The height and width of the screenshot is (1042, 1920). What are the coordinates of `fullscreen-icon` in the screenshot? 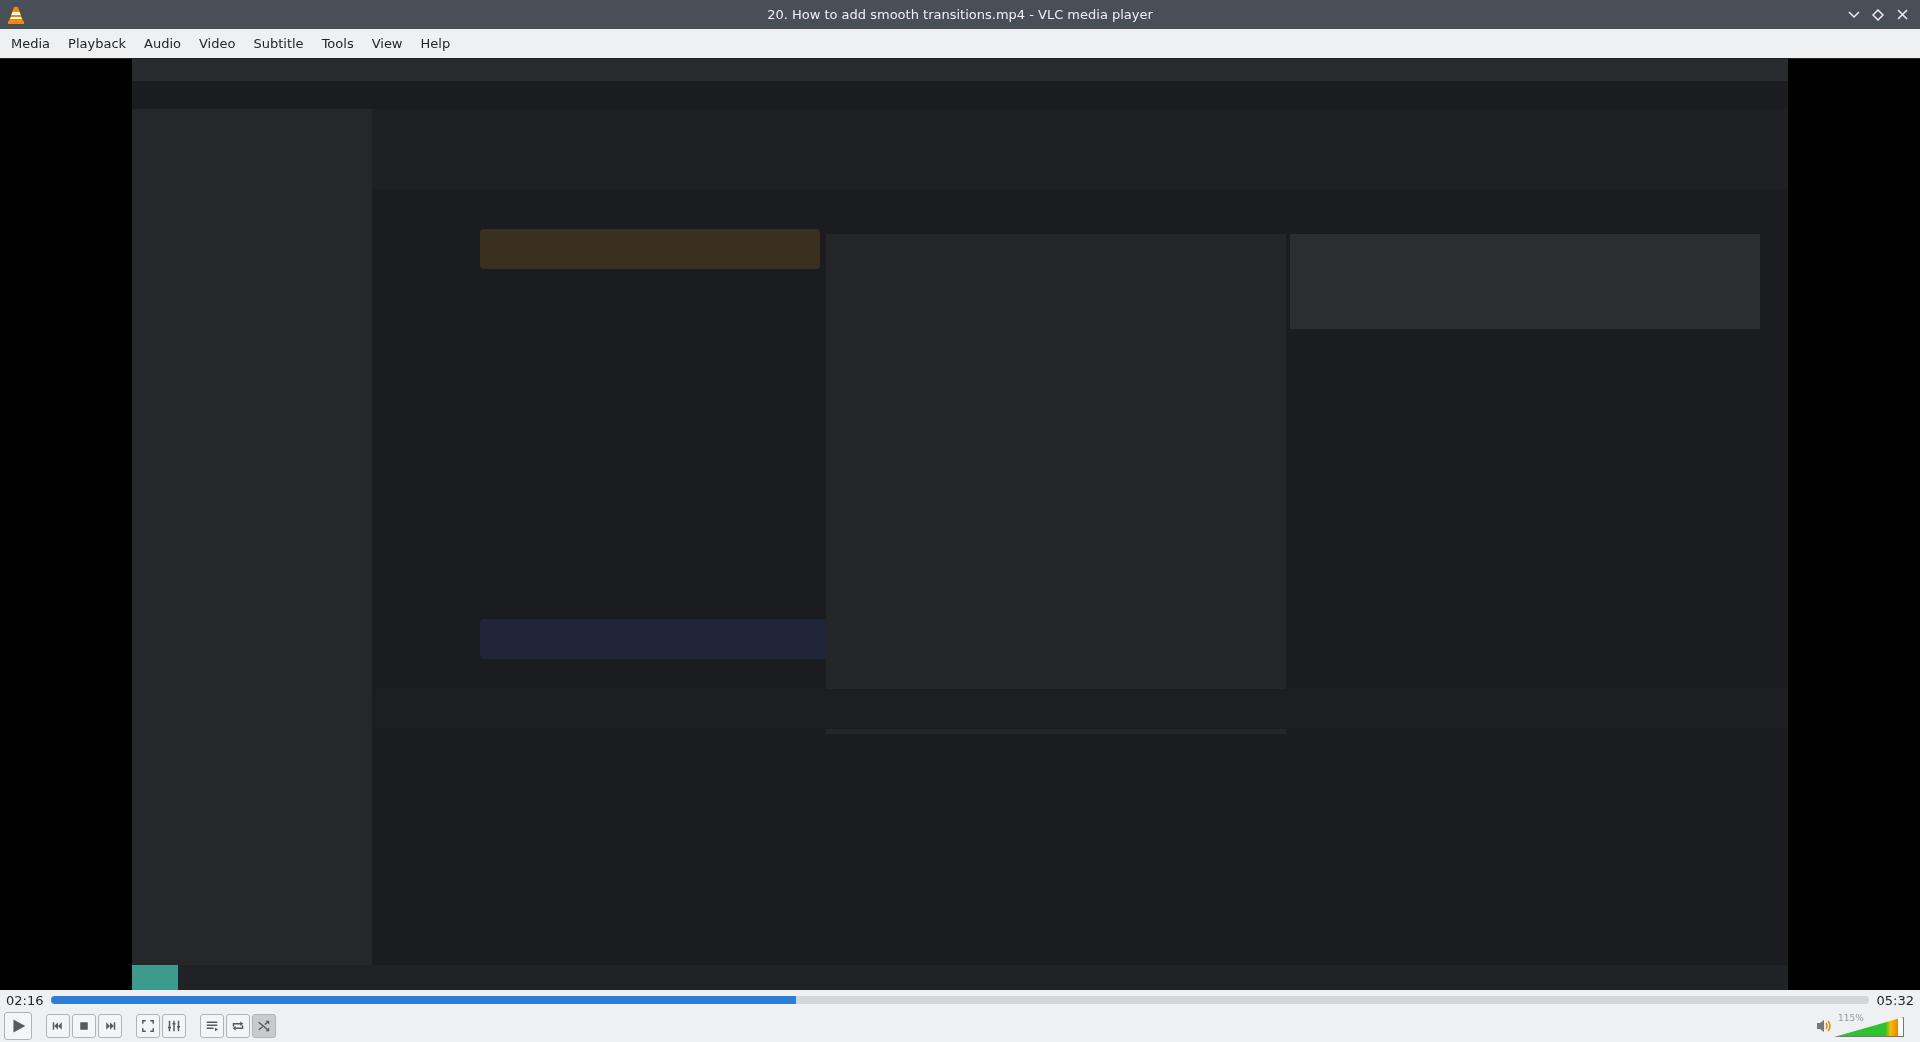 It's located at (148, 1026).